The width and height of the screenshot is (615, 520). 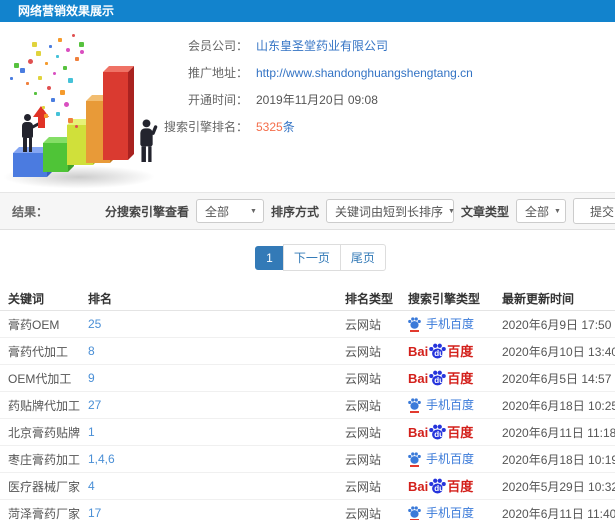 What do you see at coordinates (307, 11) in the screenshot?
I see `titlebar: 网络营销效果展示` at bounding box center [307, 11].